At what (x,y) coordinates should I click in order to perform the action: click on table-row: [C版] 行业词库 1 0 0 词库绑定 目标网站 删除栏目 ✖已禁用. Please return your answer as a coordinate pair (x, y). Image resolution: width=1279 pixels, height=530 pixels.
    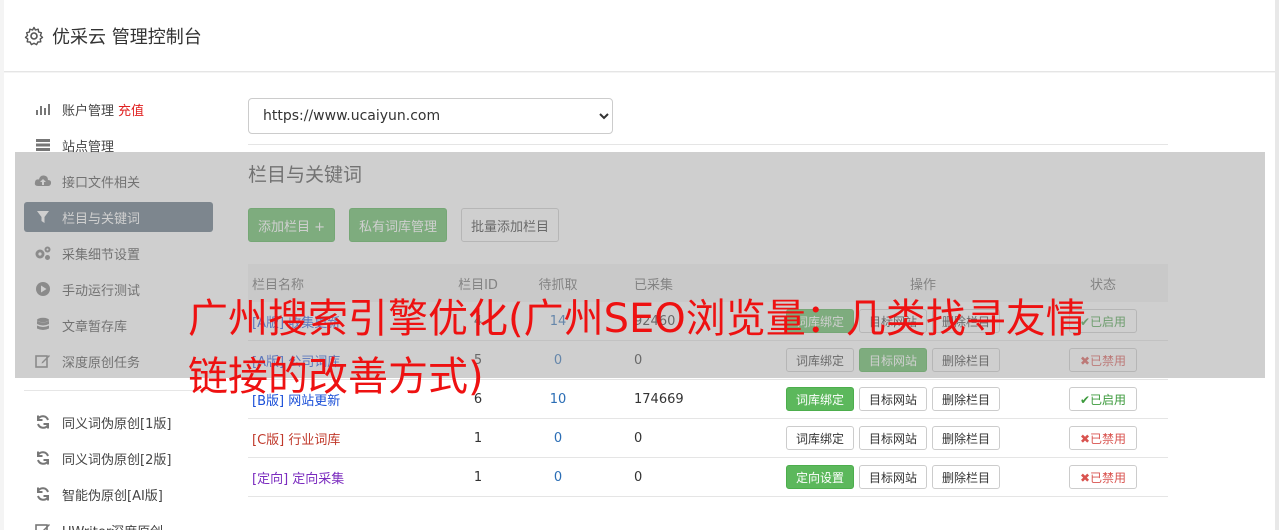
    Looking at the image, I should click on (708, 438).